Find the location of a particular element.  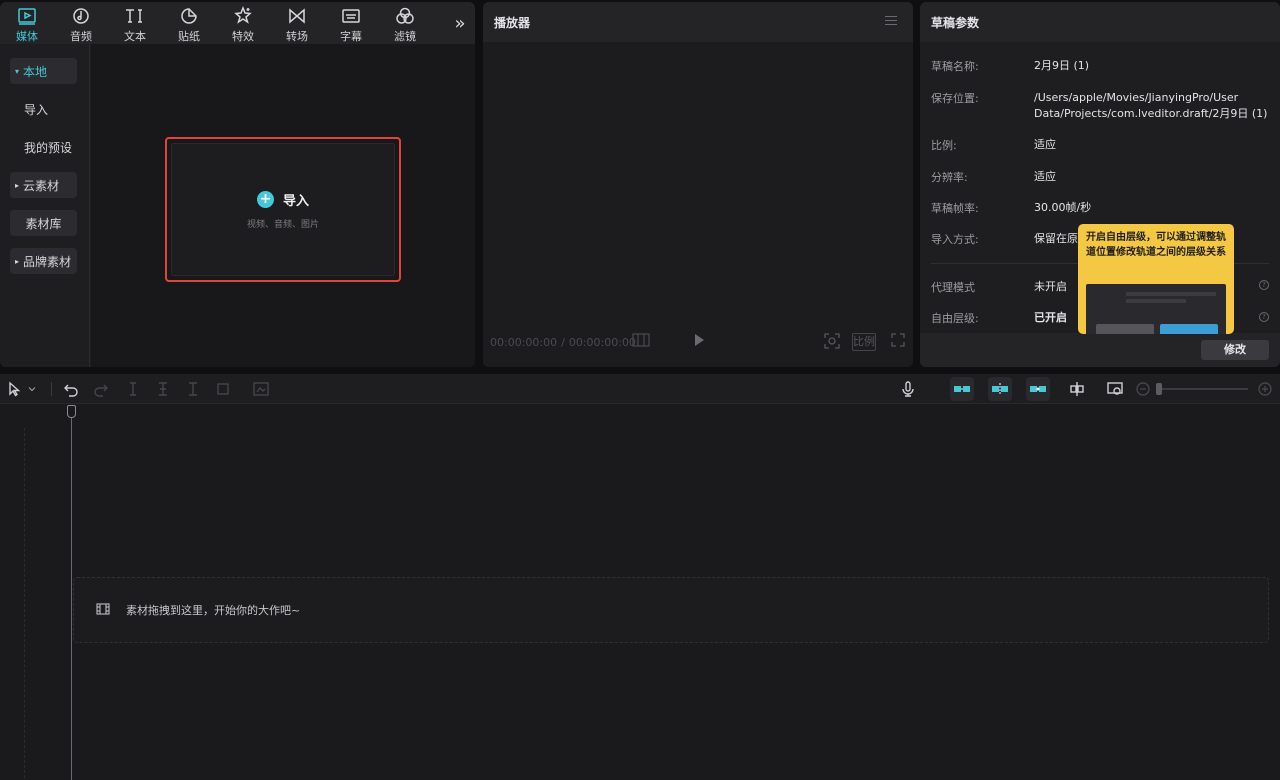

timeline-drop-zone: 素材拖拽到这里，开始你的大作吧~ is located at coordinates (671, 610).